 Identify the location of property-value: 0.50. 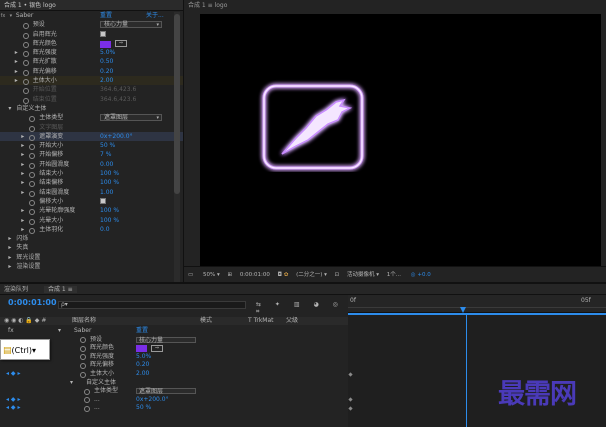
(106, 61).